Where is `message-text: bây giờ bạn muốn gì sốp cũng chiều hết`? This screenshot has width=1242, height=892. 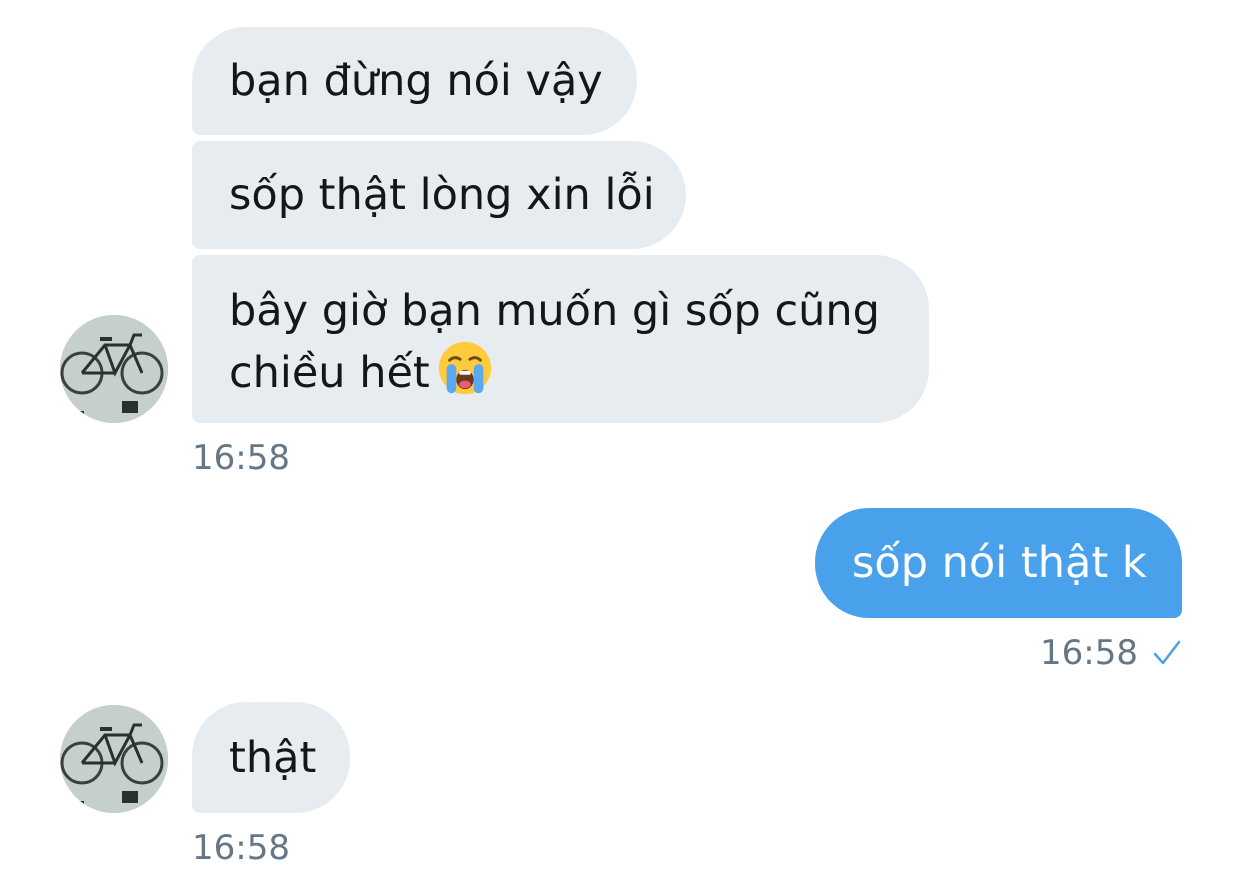 message-text: bây giờ bạn muốn gì sốp cũng chiều hết is located at coordinates (554, 342).